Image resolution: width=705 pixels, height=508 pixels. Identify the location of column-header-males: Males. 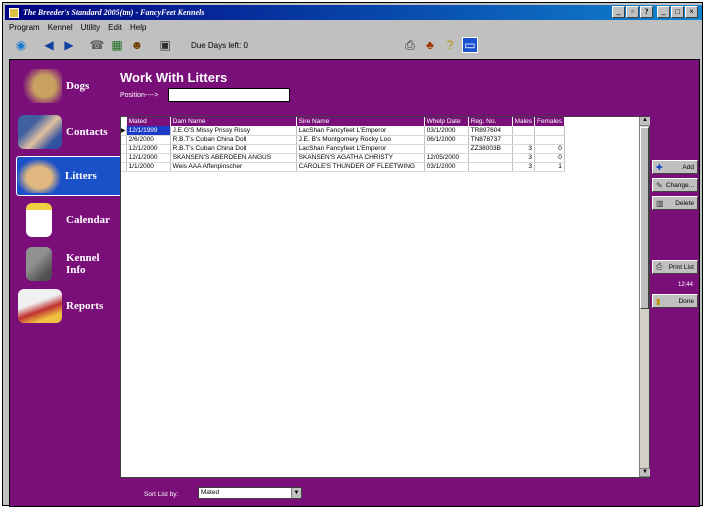
(523, 121).